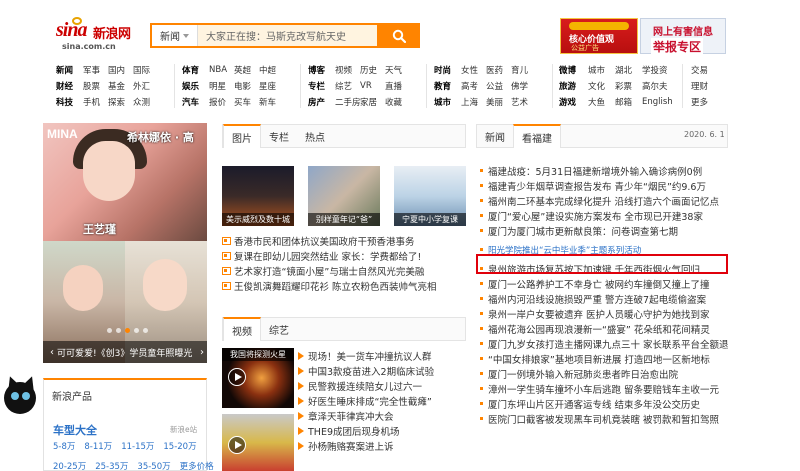 The height and width of the screenshot is (471, 800). I want to click on video-item: 中国3款疫苗进入2期临床试验, so click(383, 370).